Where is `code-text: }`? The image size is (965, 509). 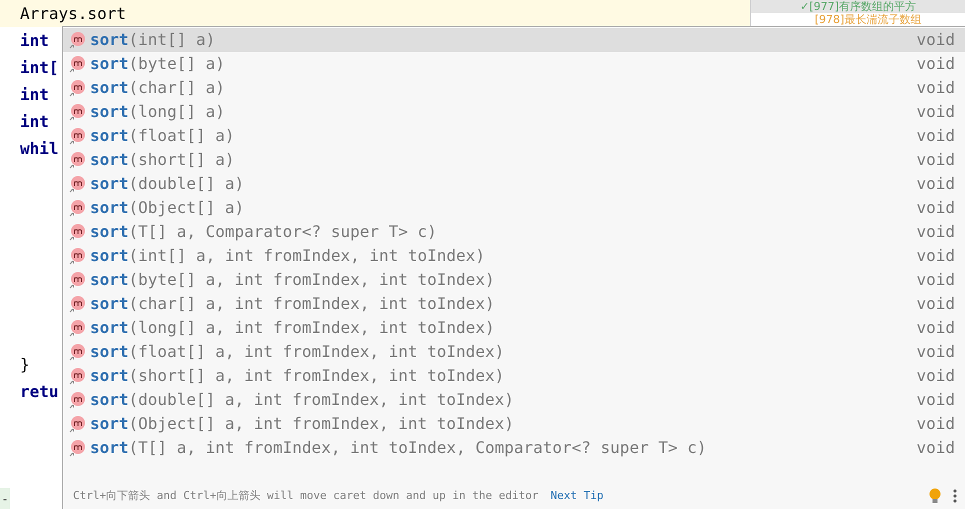 code-text: } is located at coordinates (25, 364).